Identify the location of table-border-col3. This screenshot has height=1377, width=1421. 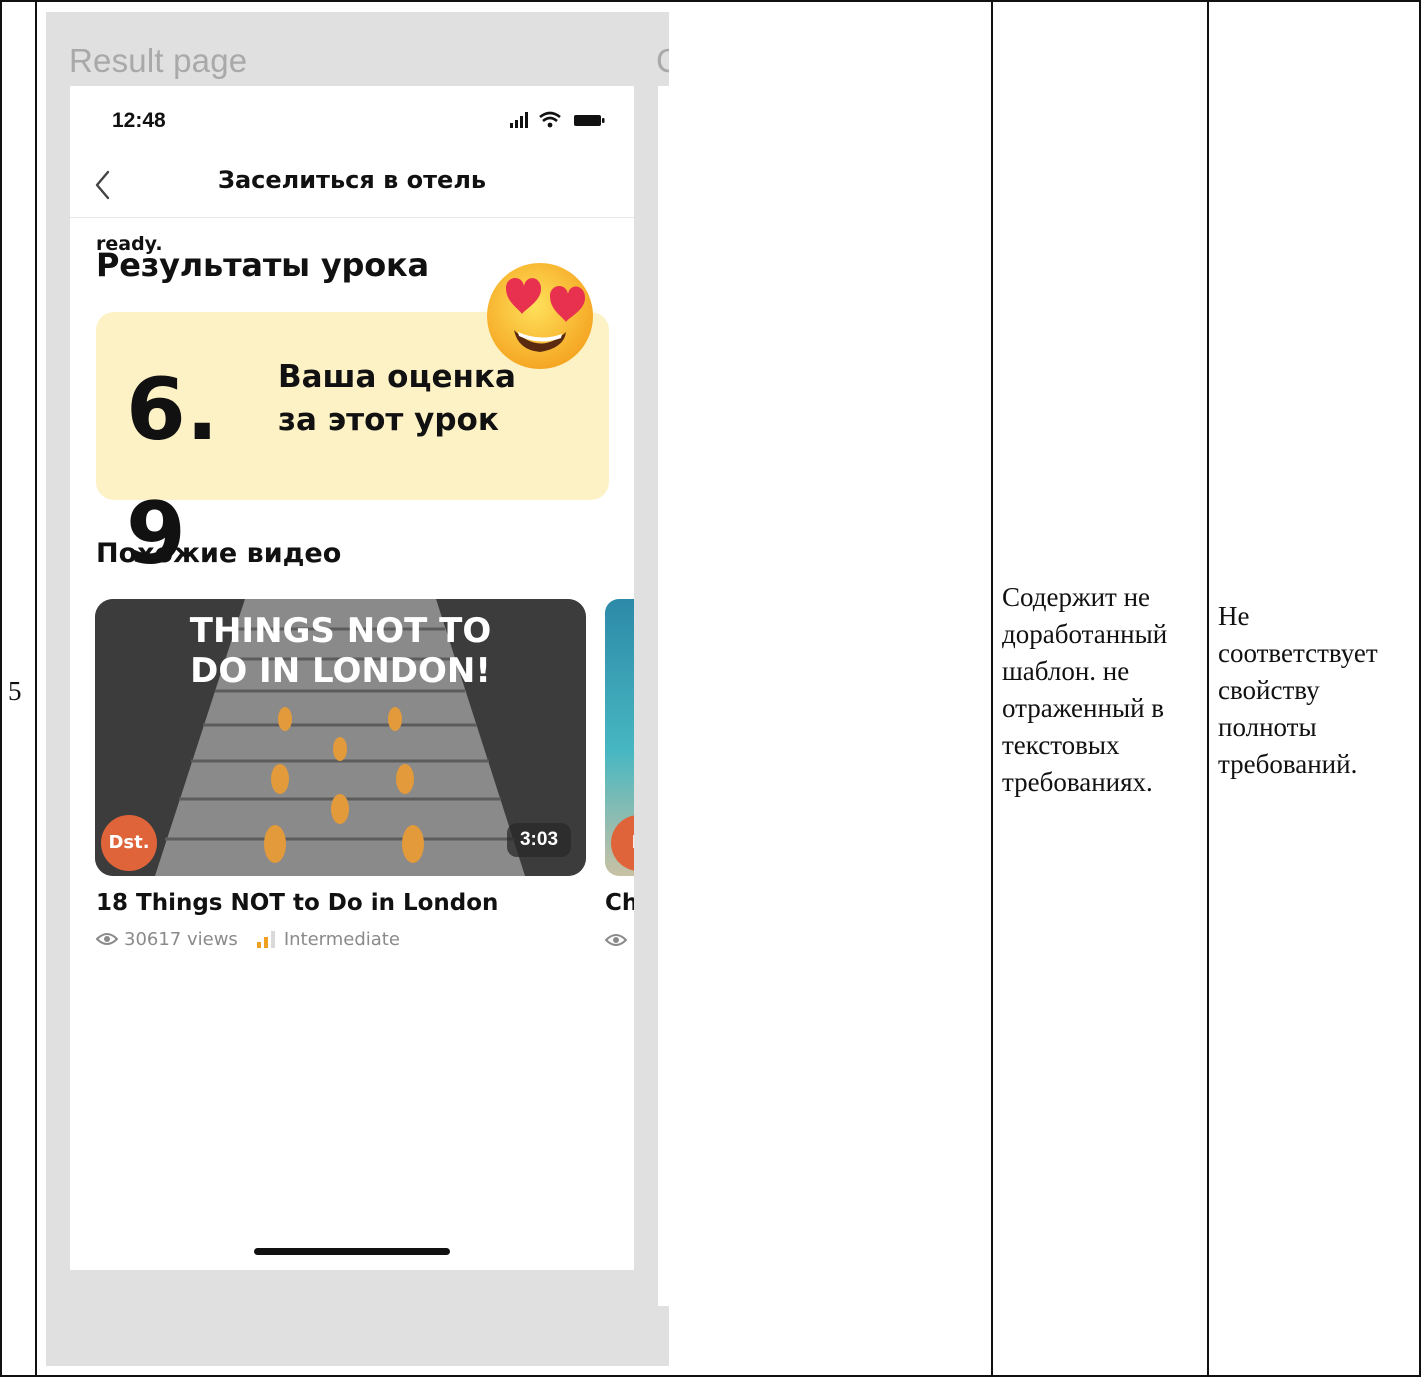
(1208, 688).